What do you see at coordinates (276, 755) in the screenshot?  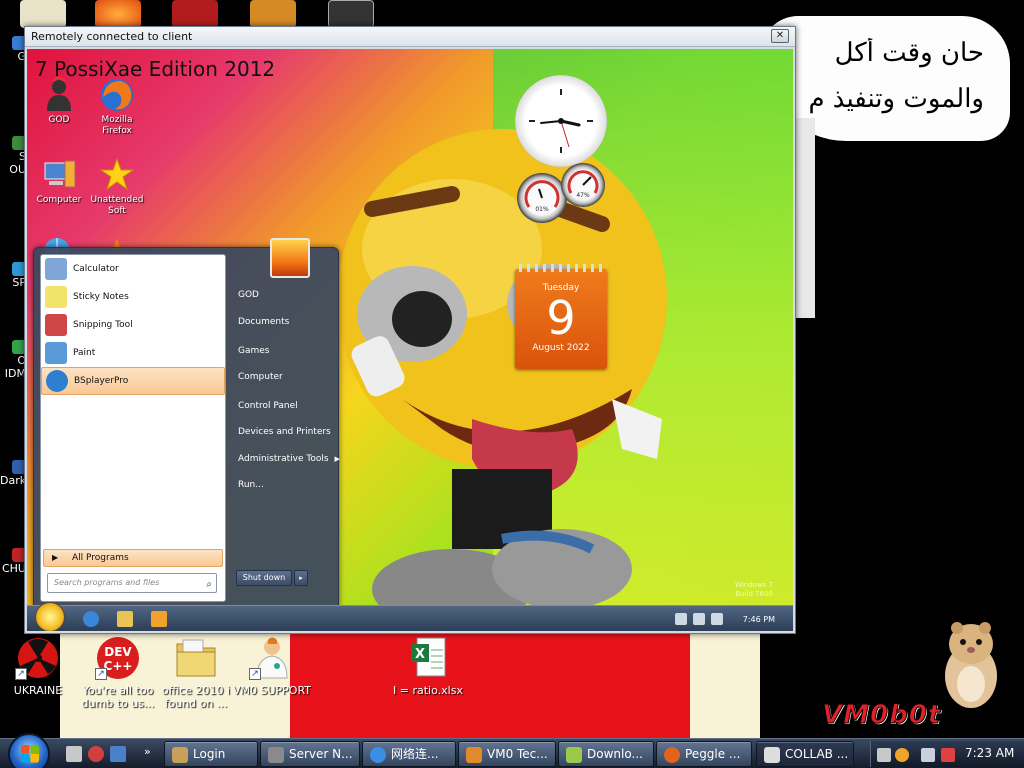 I see `server-icon` at bounding box center [276, 755].